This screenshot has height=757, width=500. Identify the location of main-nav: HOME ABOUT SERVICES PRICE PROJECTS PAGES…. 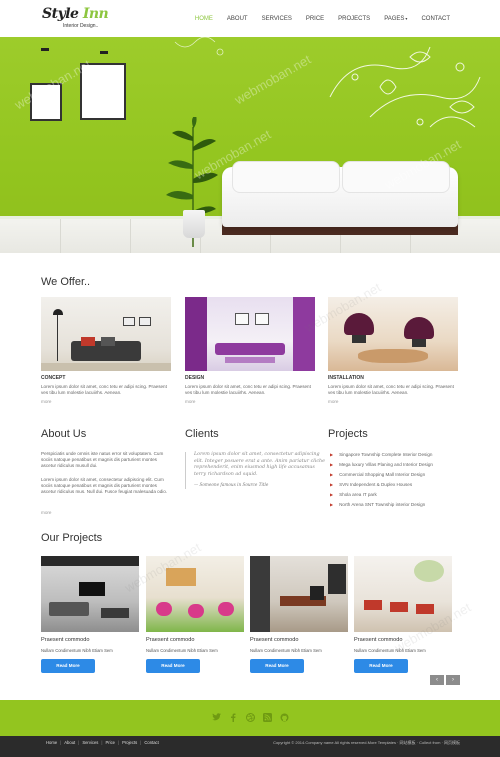
(315, 18).